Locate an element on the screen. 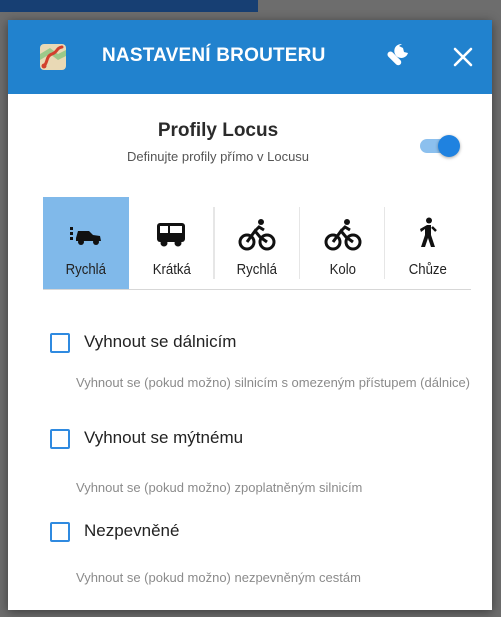 The height and width of the screenshot is (617, 501). wrench-icon is located at coordinates (397, 57).